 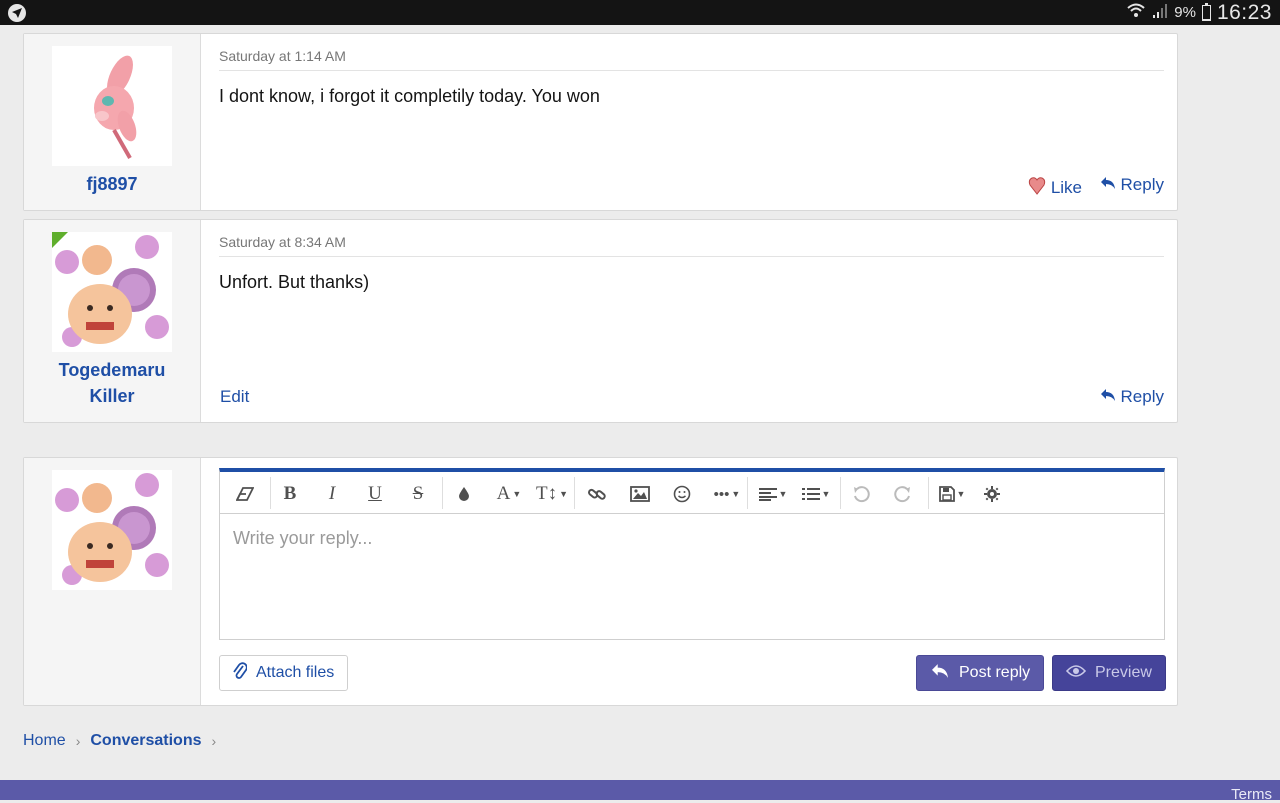 I want to click on battery-percent: 9%, so click(x=1185, y=12).